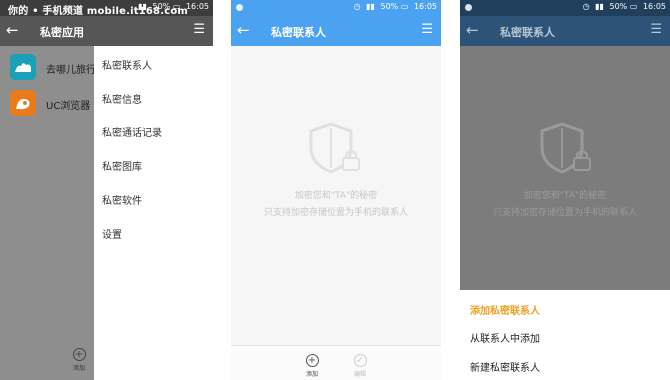 This screenshot has width=670, height=380. What do you see at coordinates (106, 31) in the screenshot?
I see `title-bar: ← 私密应用 ☰` at bounding box center [106, 31].